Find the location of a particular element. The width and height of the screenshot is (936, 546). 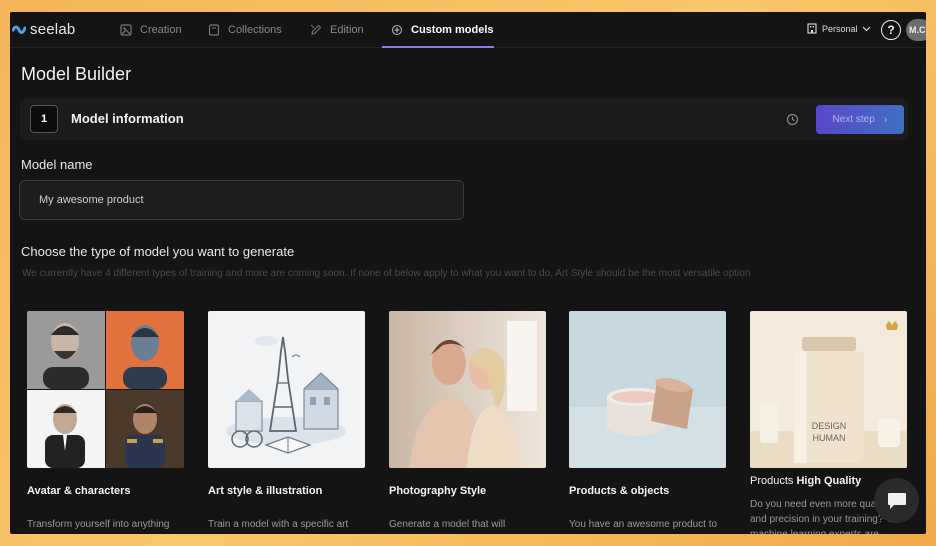

illustration-image is located at coordinates (286, 389).